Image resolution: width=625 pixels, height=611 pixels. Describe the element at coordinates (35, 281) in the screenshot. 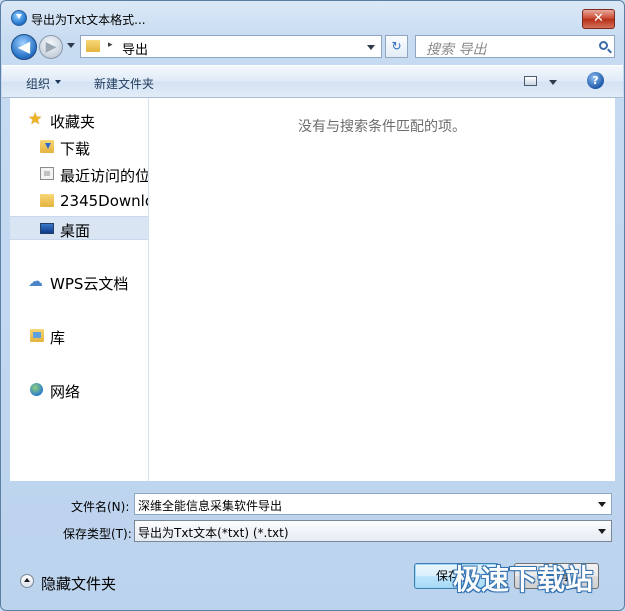

I see `cloud-icon: ☁` at that location.